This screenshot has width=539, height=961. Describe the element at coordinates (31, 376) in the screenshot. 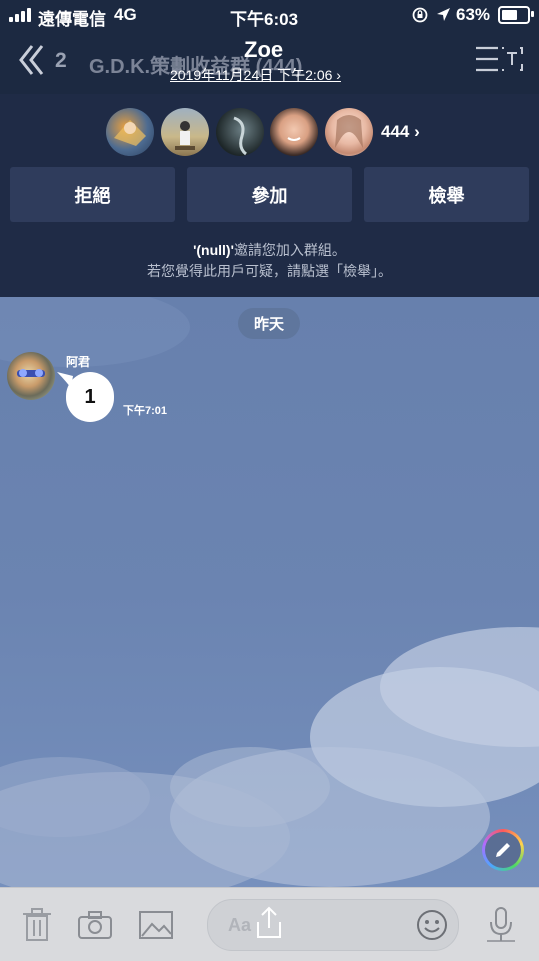

I see `sender-avatar` at that location.